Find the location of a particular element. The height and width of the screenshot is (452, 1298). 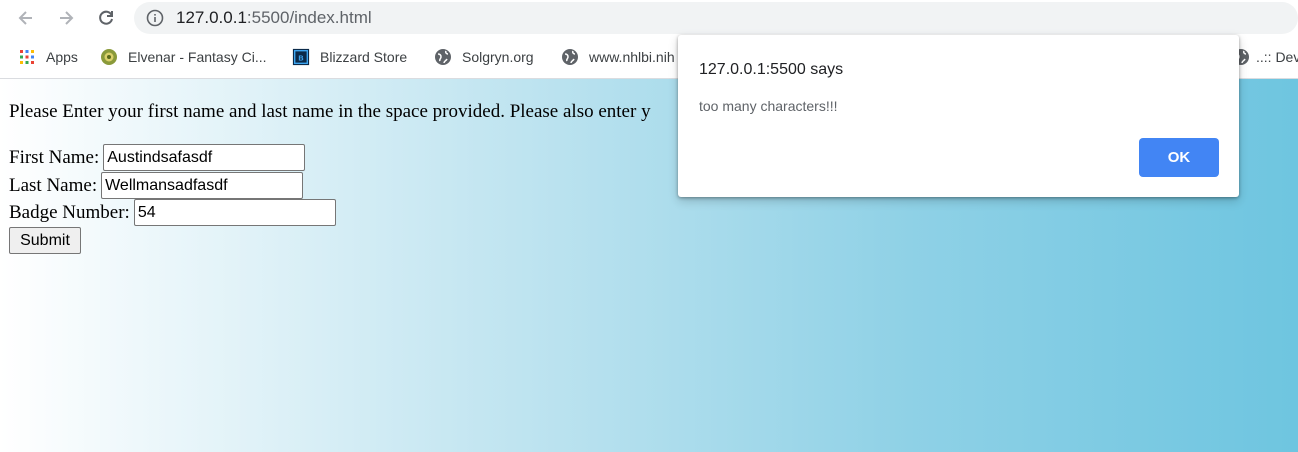

last-name-row: Last Name: is located at coordinates (156, 185).